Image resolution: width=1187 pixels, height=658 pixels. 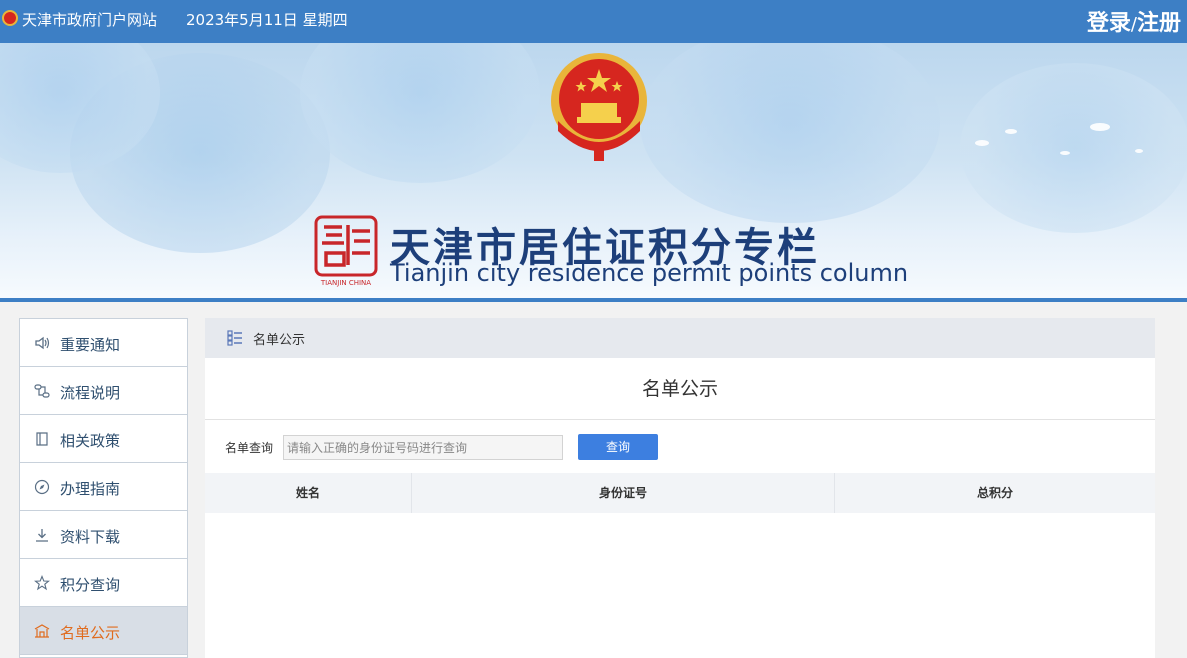 I want to click on register-link: 注册, so click(x=1159, y=23).